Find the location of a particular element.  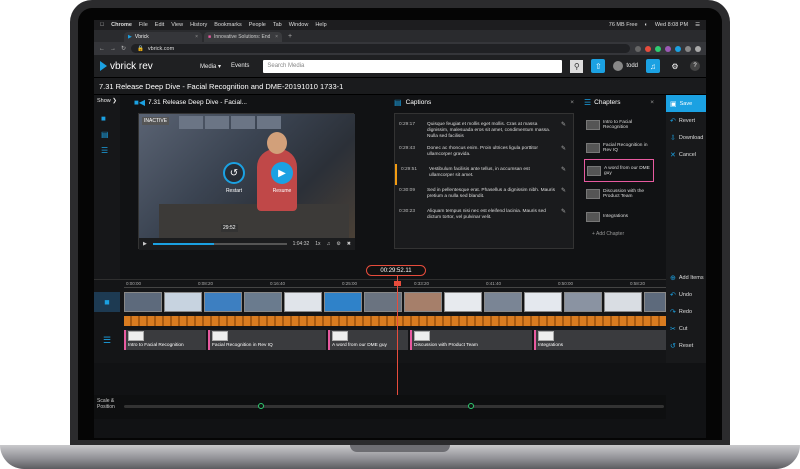

back-icon: ← is located at coordinates (102, 49).